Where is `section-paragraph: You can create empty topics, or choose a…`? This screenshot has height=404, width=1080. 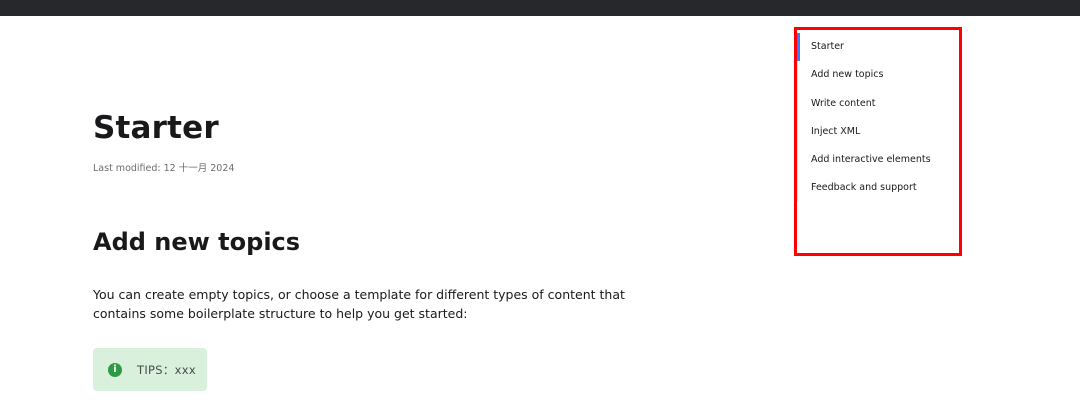 section-paragraph: You can create empty topics, or choose a… is located at coordinates (359, 304).